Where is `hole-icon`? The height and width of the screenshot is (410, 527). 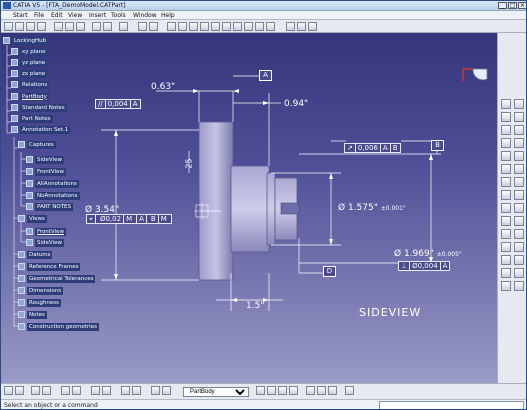
hole-icon is located at coordinates (519, 130).